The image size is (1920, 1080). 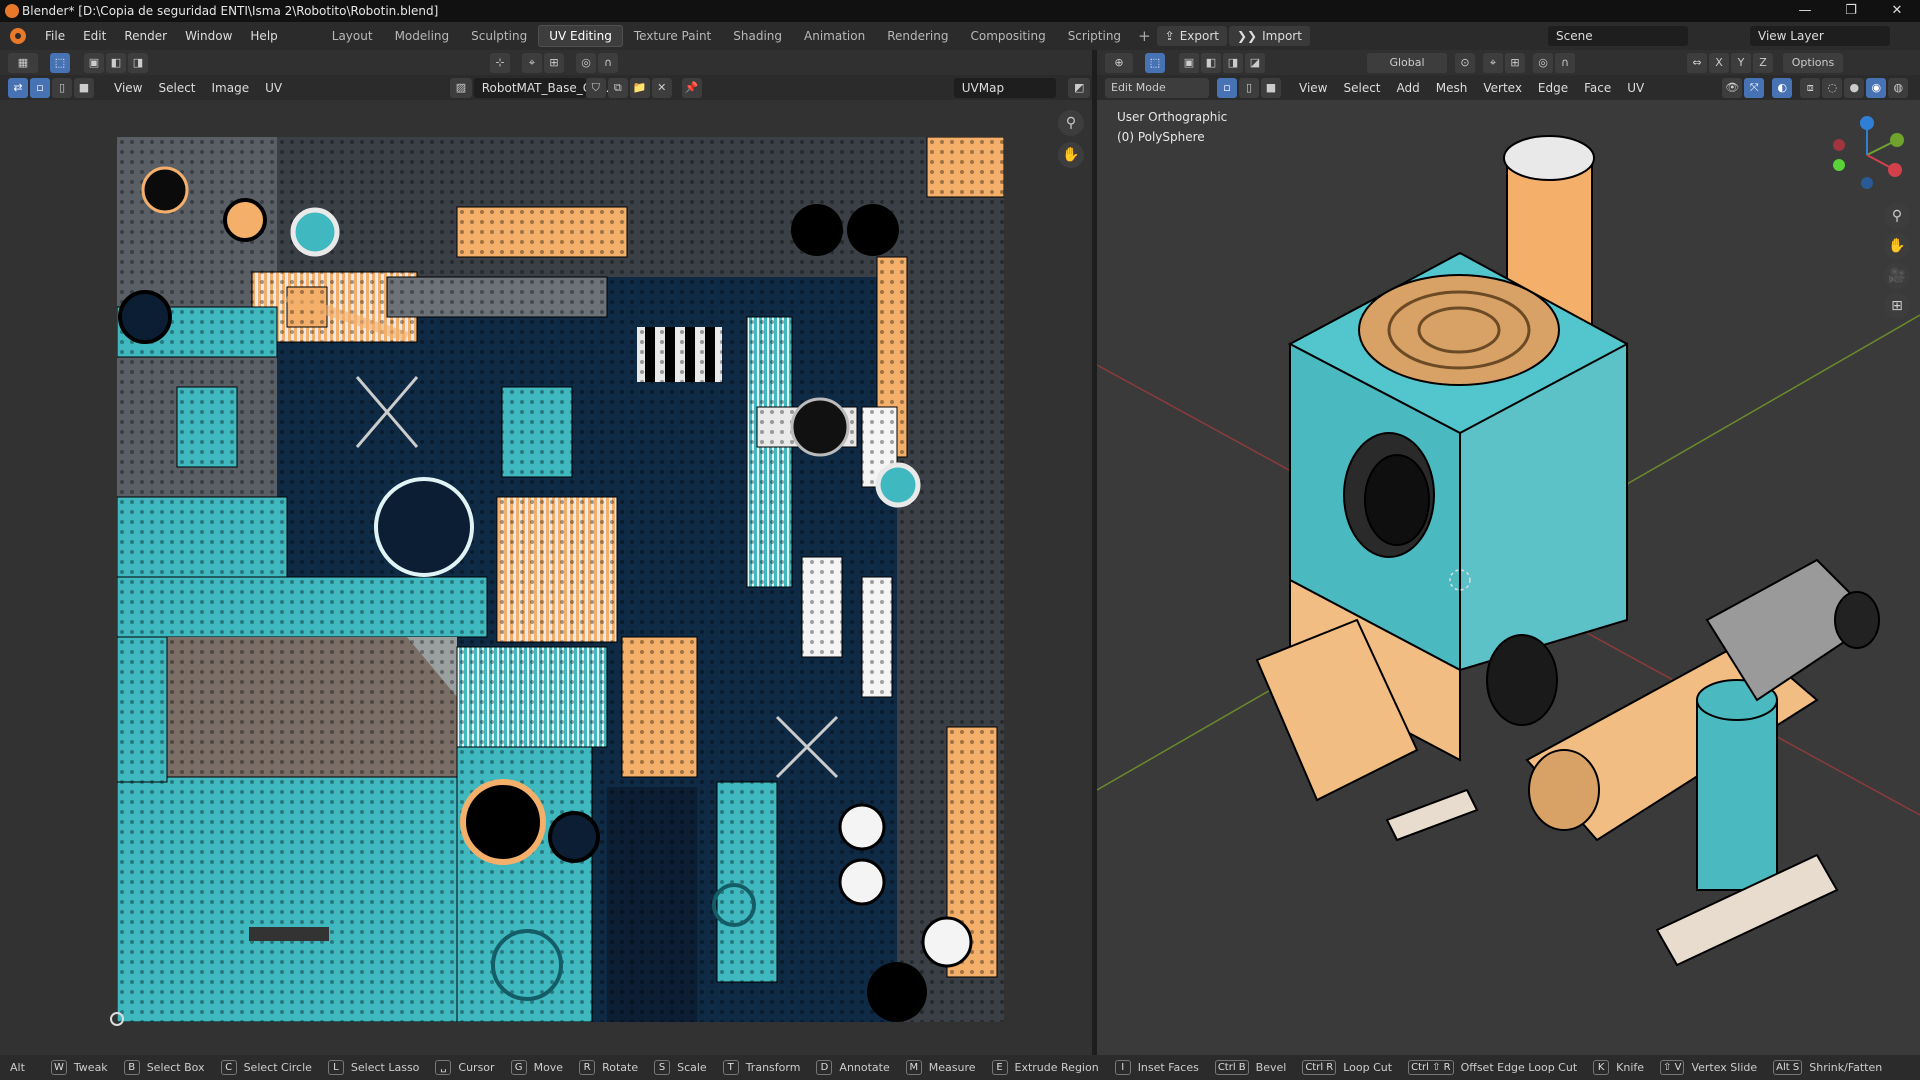 I want to click on visibility-icon: 👁, so click(x=1732, y=87).